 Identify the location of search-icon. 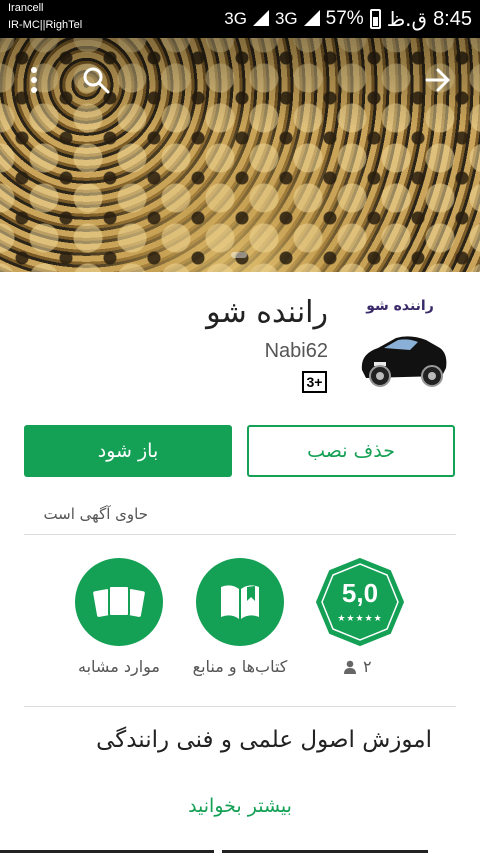
(96, 80).